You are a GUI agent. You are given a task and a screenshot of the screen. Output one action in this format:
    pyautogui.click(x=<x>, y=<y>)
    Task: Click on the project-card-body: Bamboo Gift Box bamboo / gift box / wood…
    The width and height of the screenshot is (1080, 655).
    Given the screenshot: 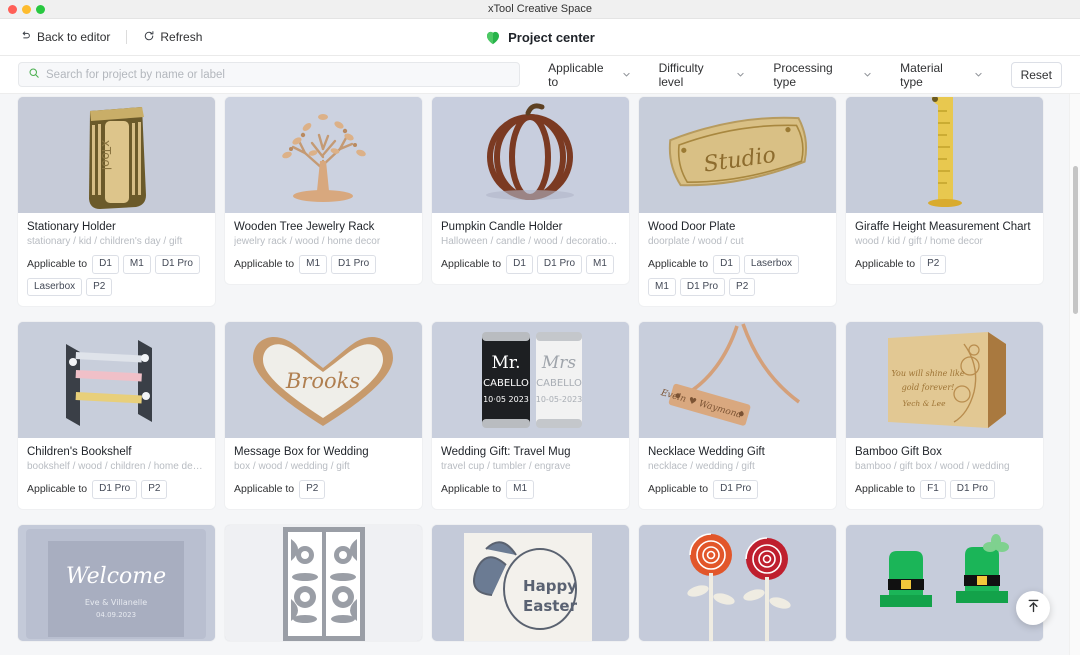 What is the action you would take?
    pyautogui.click(x=944, y=473)
    